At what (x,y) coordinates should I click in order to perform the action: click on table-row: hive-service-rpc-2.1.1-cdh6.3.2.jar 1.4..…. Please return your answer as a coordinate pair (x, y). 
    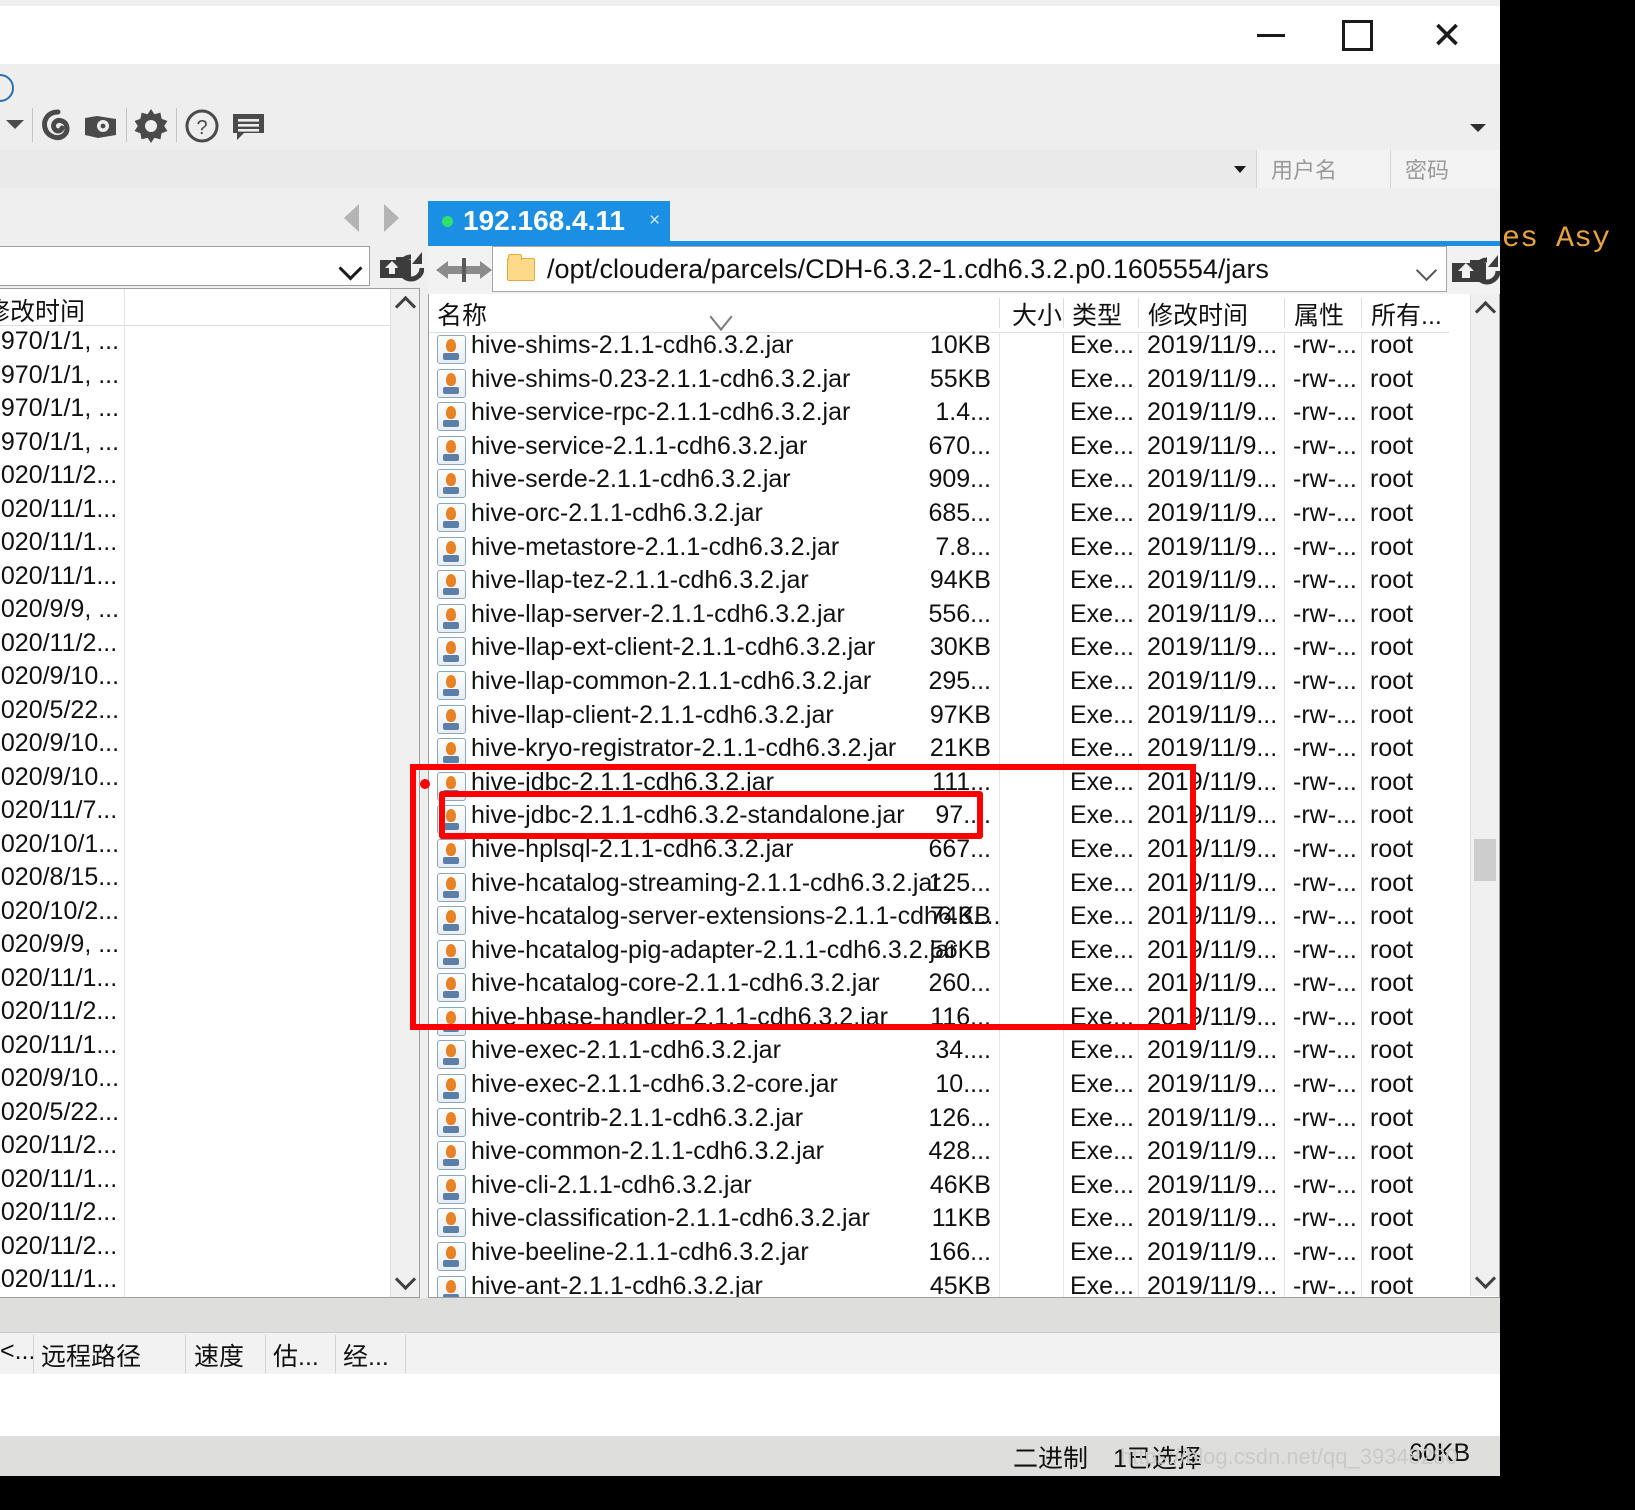
    Looking at the image, I should click on (939, 415).